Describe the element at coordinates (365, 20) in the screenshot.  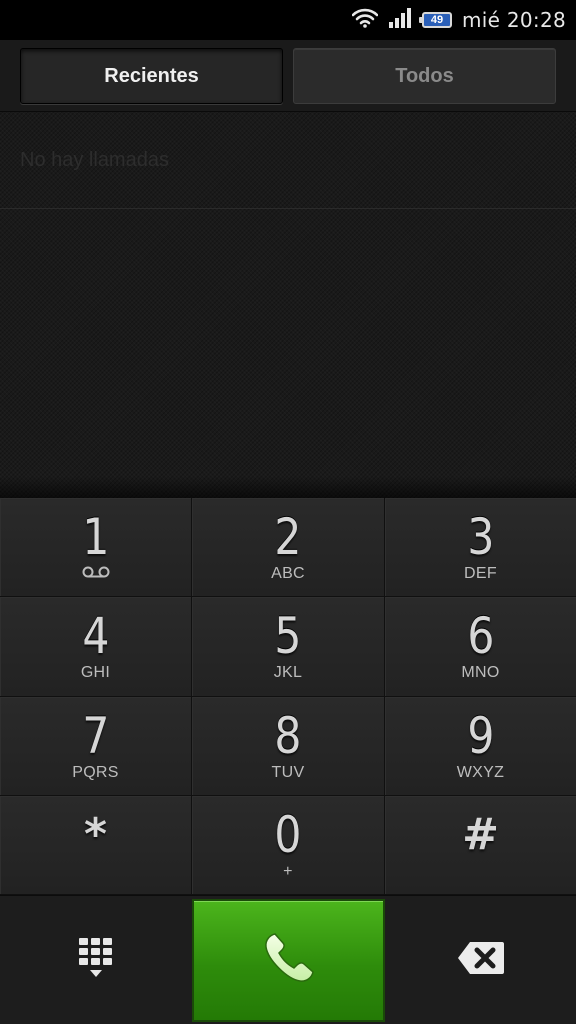
I see `wifi-icon` at that location.